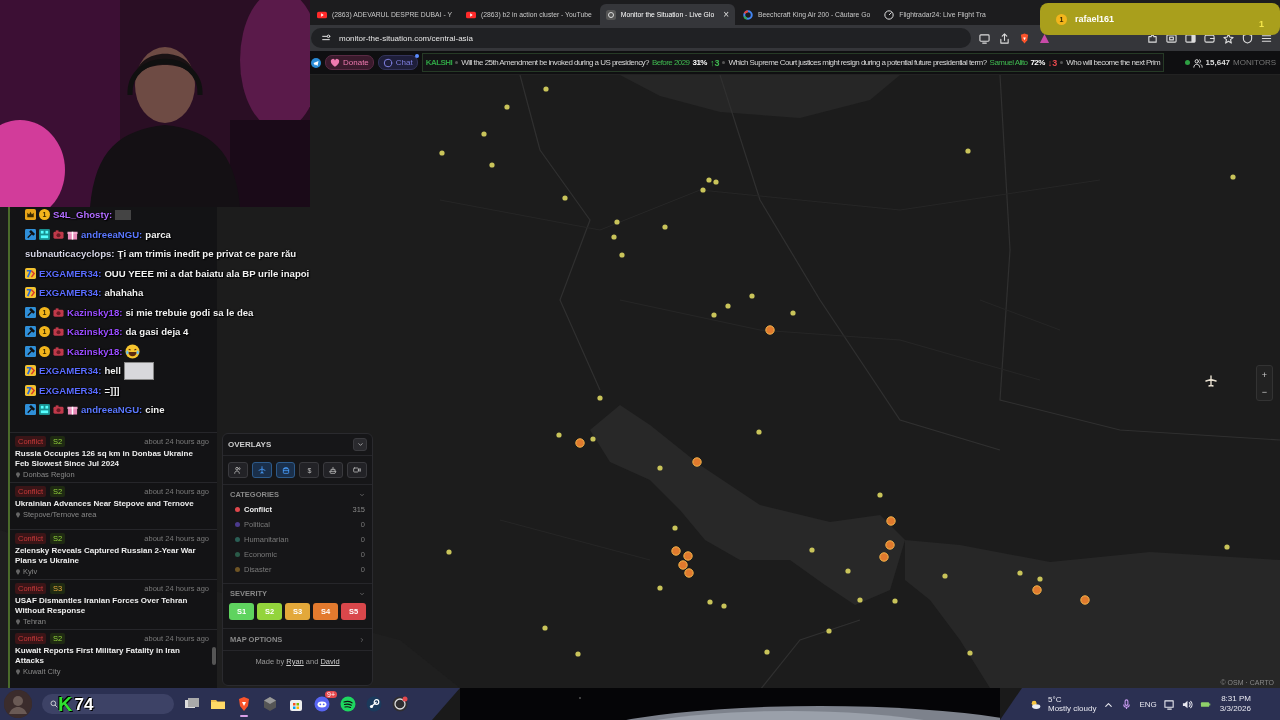  Describe the element at coordinates (1008, 62) in the screenshot. I see `market-outcome: Samuel Alito` at that location.